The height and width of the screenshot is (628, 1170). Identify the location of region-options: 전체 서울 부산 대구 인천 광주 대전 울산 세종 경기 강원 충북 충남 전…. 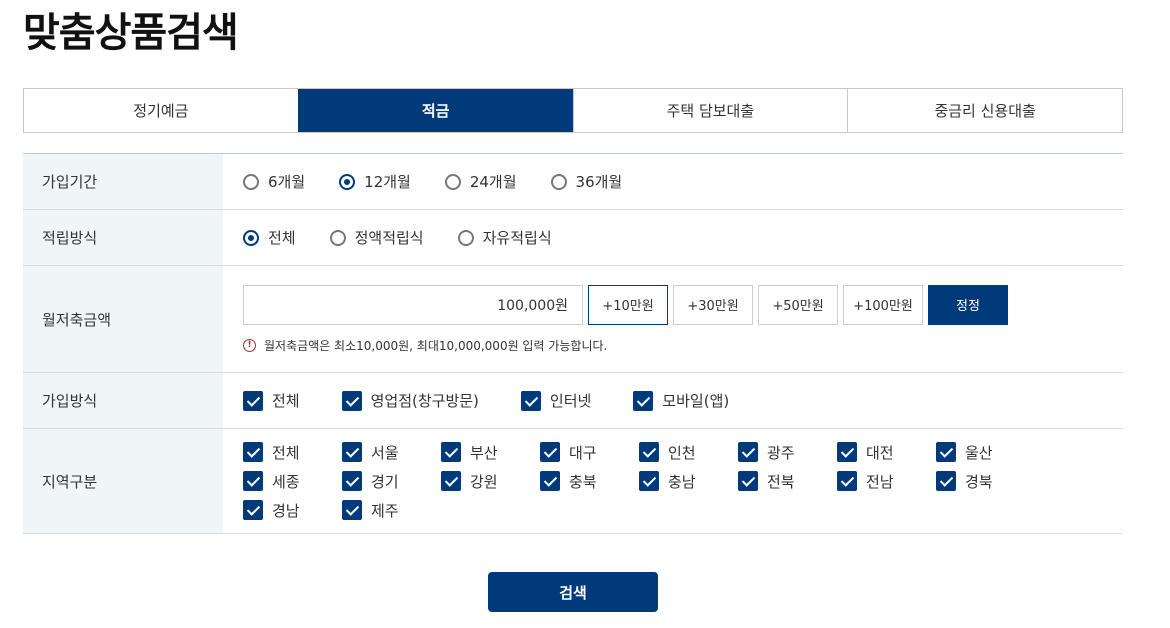
(639, 481).